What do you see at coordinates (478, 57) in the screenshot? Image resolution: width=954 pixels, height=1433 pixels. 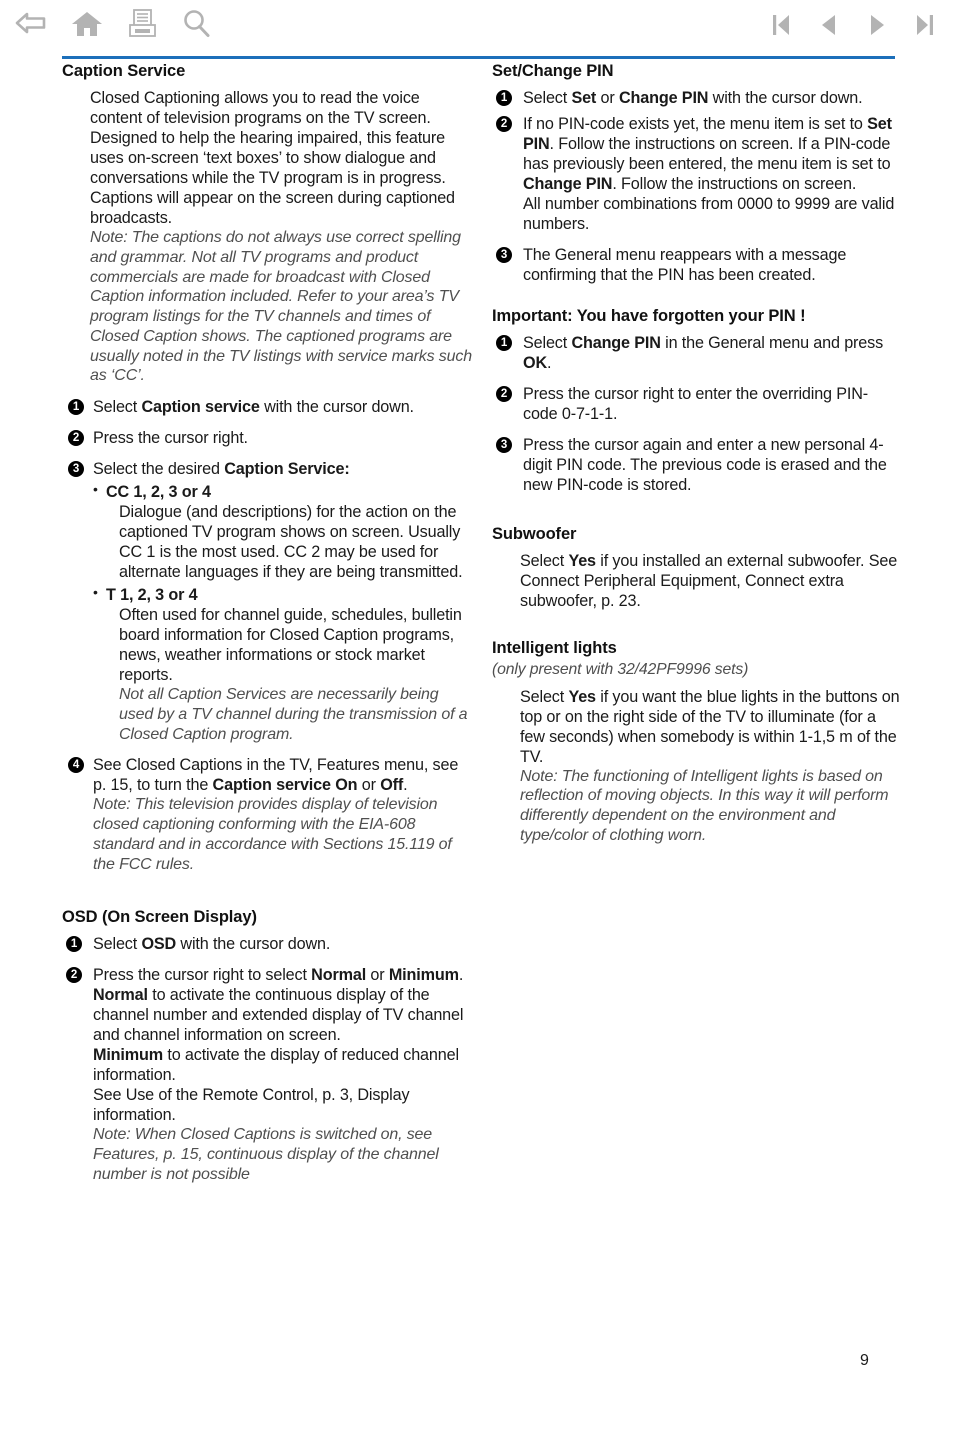 I see `header-divider` at bounding box center [478, 57].